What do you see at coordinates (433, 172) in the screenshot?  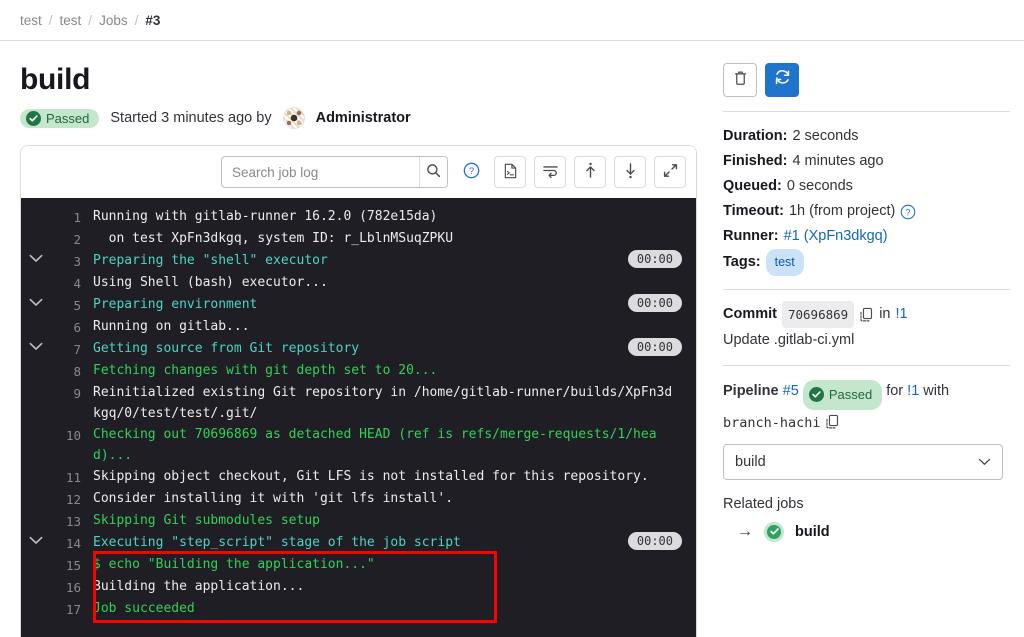 I see `search-button` at bounding box center [433, 172].